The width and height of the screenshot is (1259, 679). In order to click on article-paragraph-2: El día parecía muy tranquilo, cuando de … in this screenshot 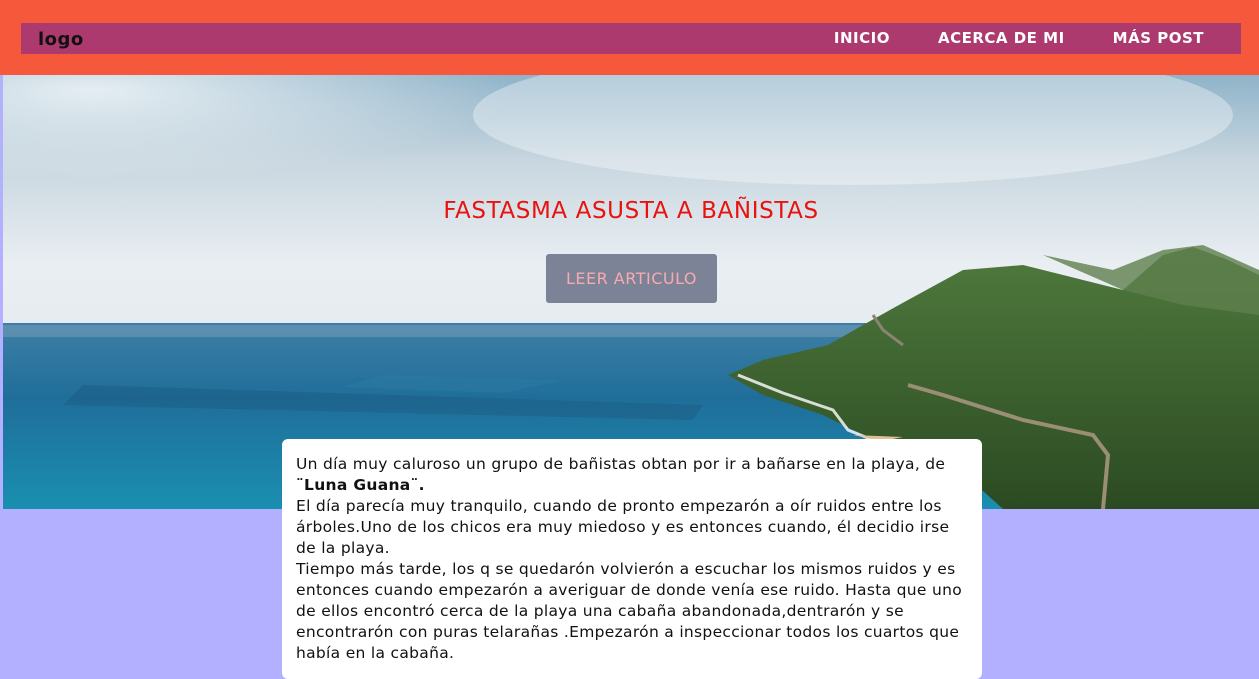, I will do `click(623, 527)`.